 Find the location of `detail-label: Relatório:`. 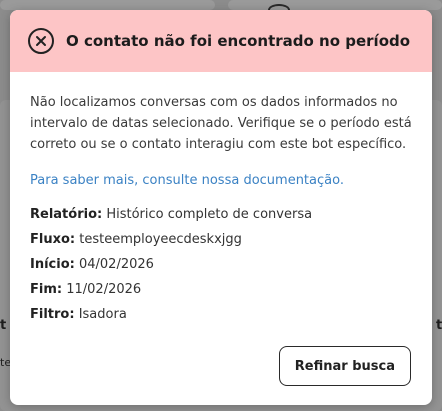

detail-label: Relatório: is located at coordinates (66, 214).